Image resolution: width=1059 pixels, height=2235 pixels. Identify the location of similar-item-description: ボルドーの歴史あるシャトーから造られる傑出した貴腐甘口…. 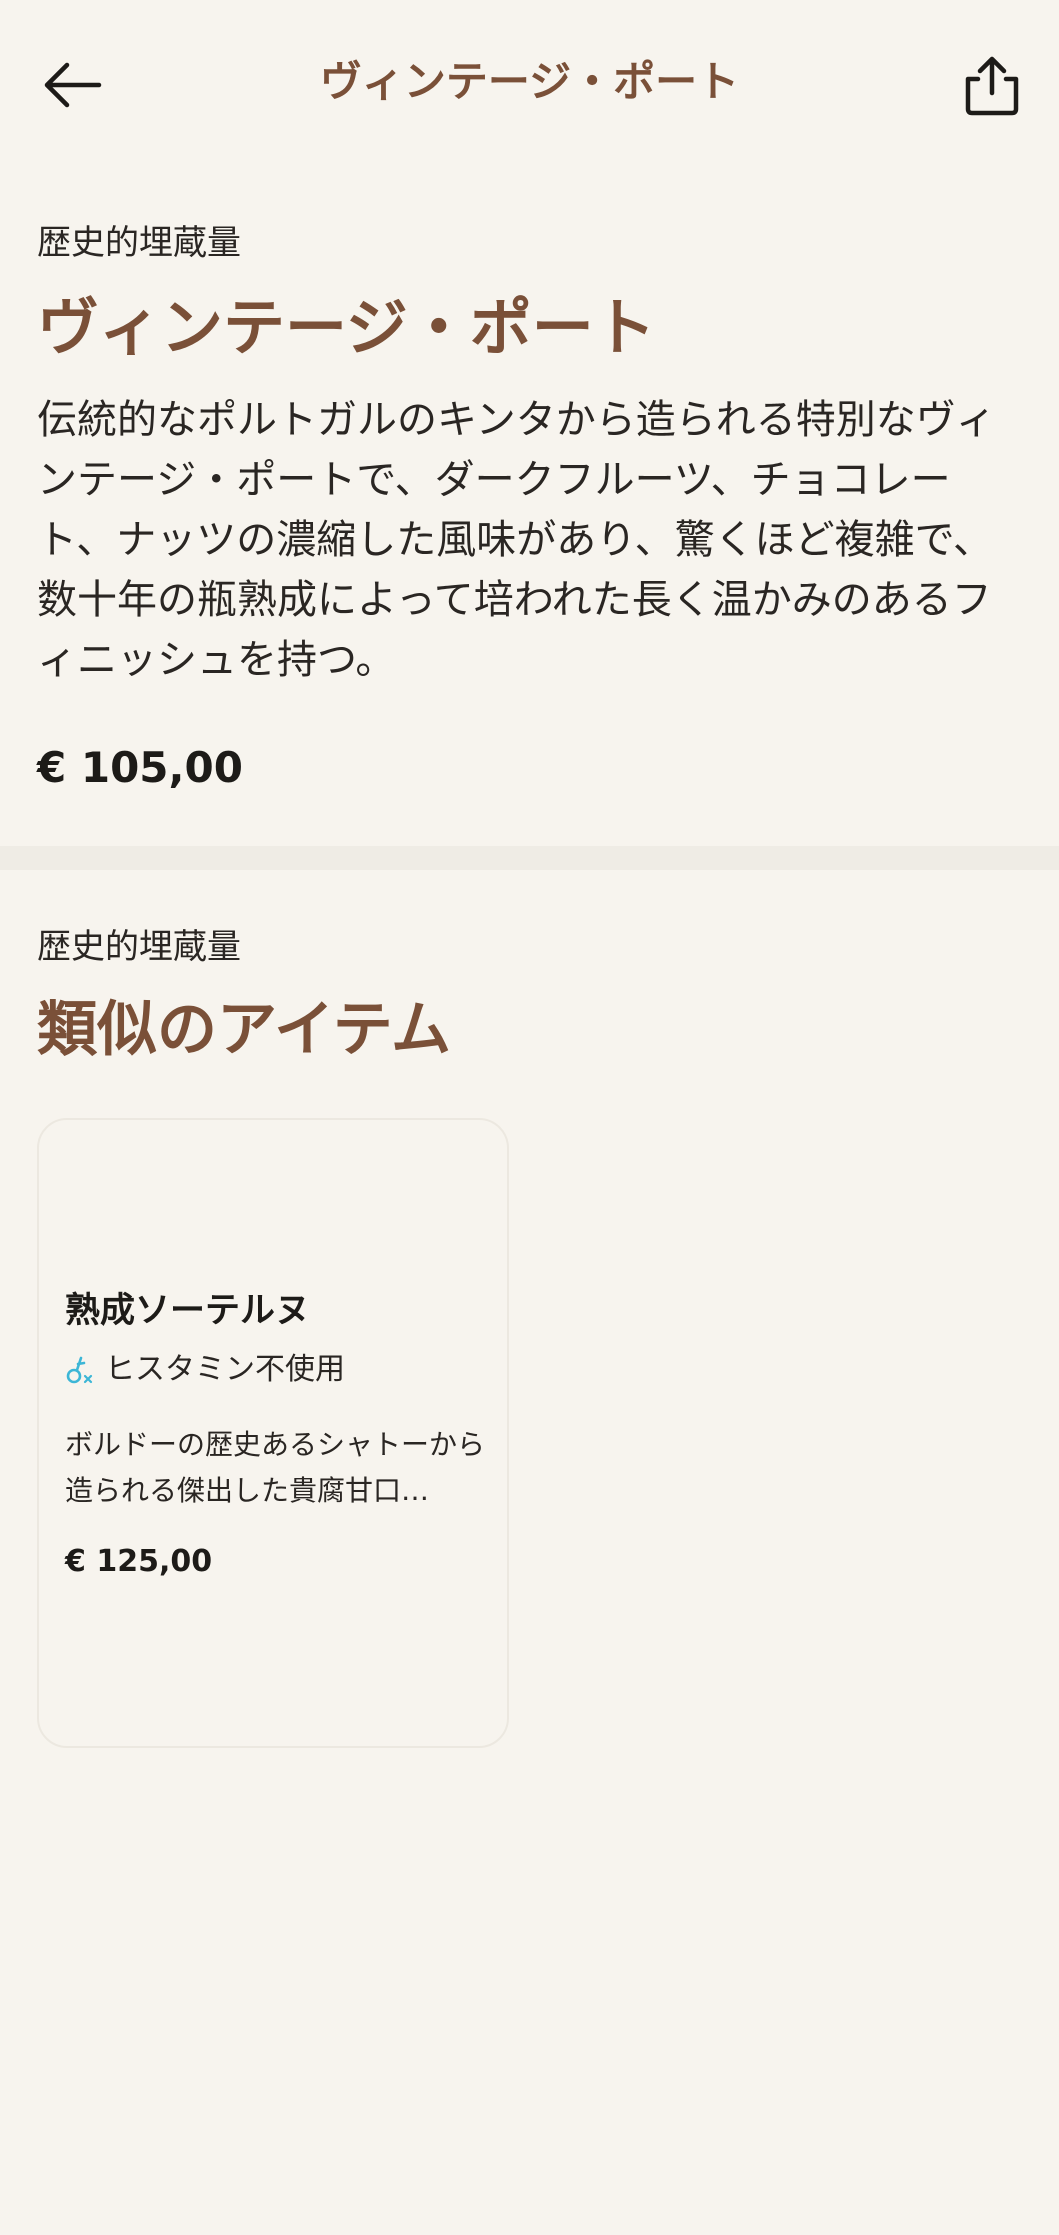
(275, 1467).